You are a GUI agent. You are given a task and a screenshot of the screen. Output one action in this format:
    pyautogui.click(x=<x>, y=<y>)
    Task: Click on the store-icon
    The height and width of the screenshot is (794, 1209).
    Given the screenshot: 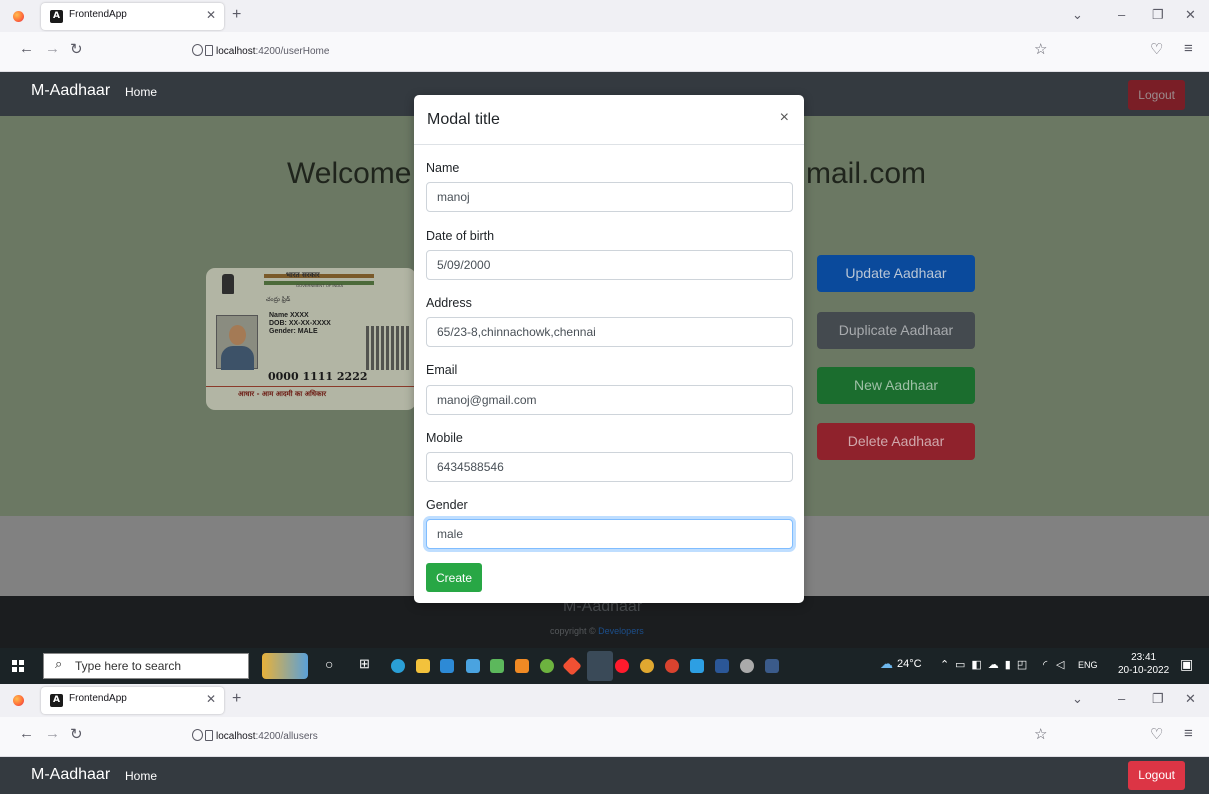 What is the action you would take?
    pyautogui.click(x=473, y=666)
    